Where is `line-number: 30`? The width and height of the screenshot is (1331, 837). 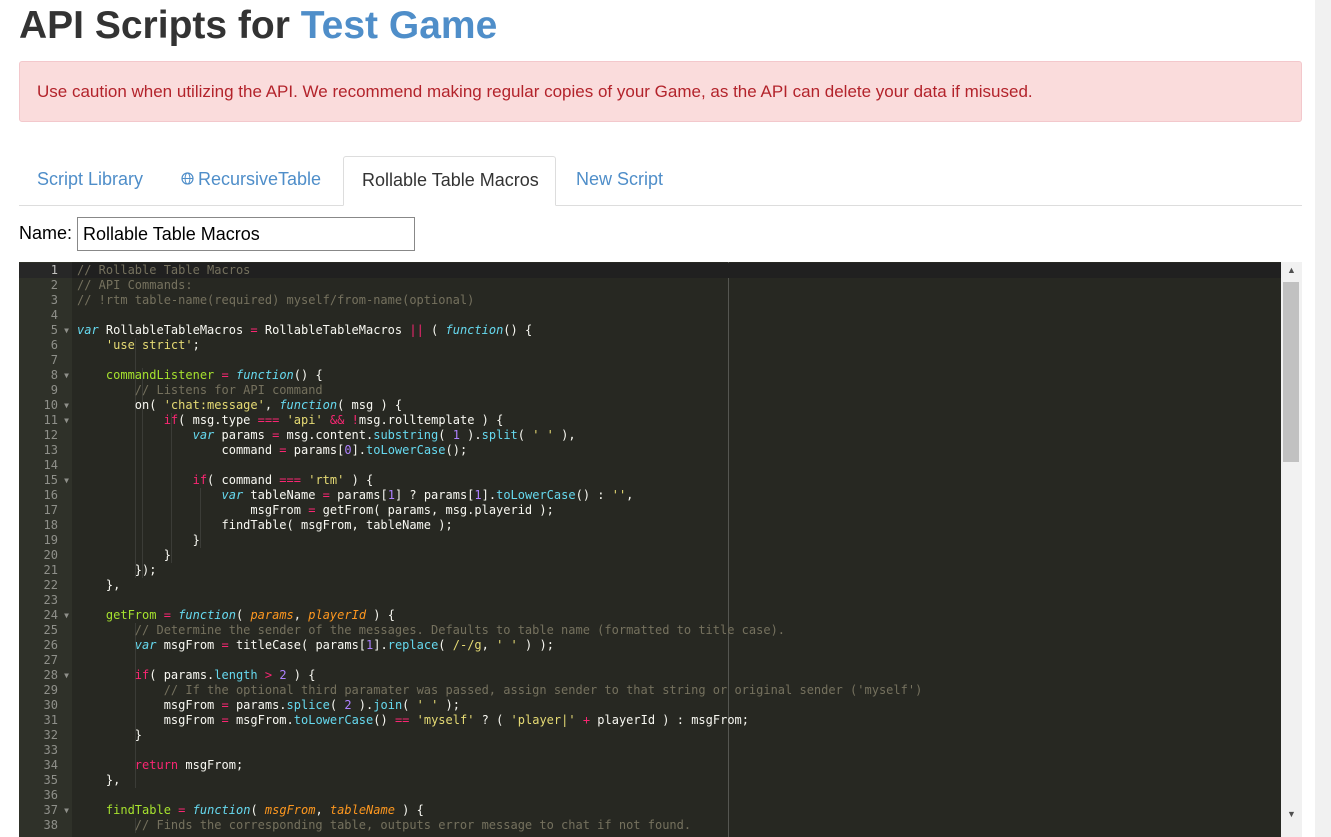
line-number: 30 is located at coordinates (45, 705).